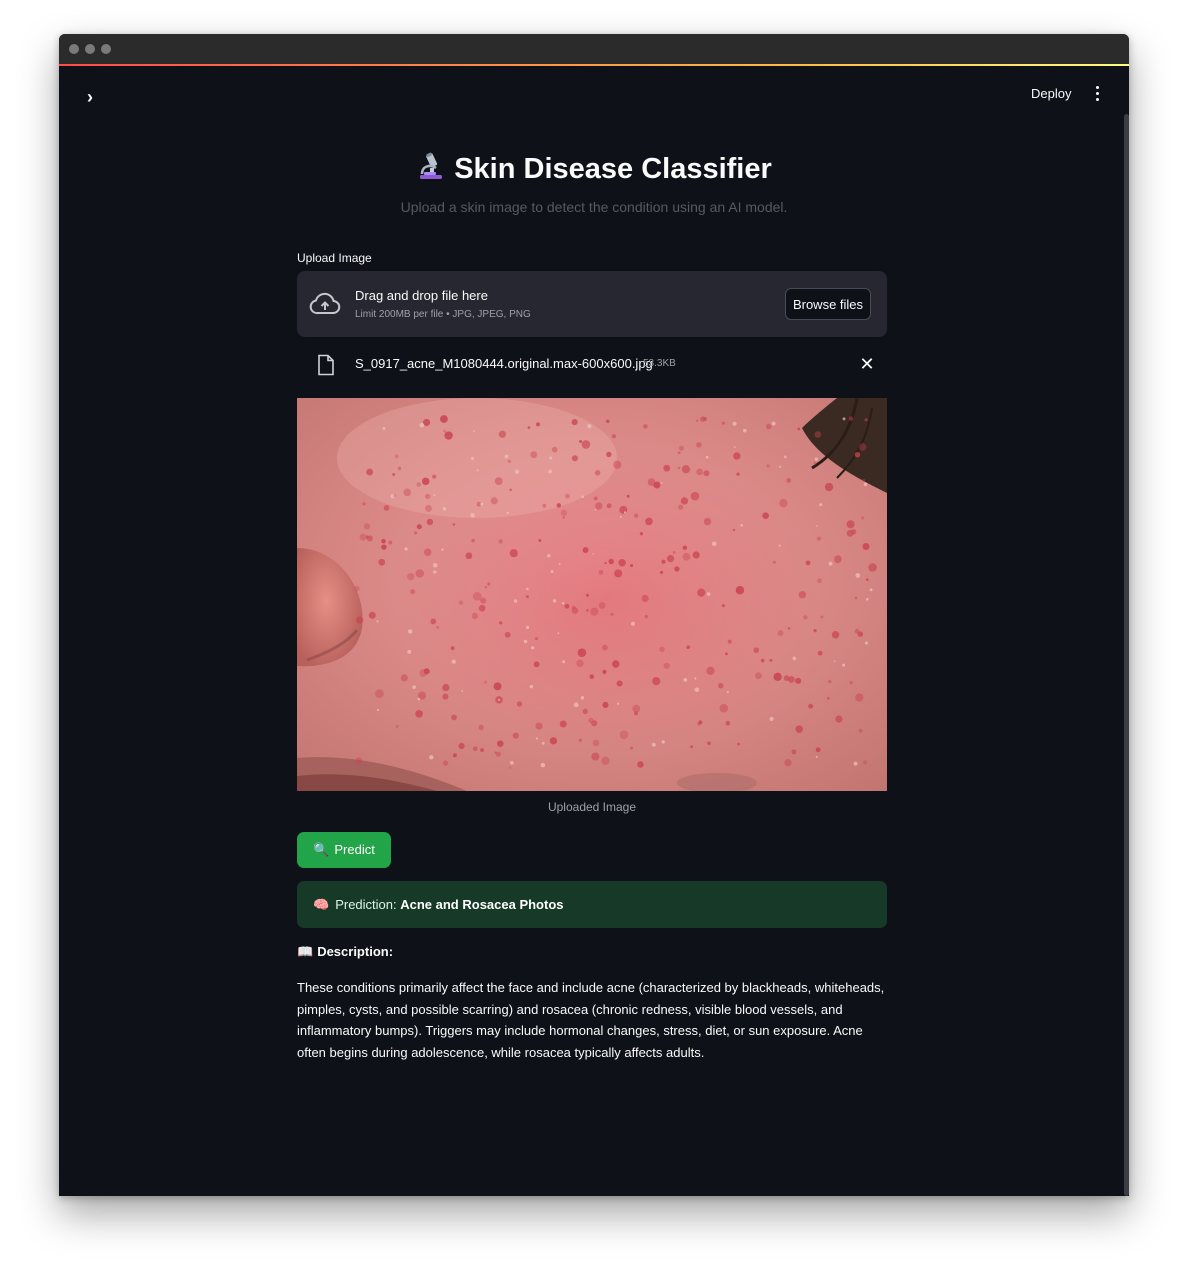 The width and height of the screenshot is (1188, 1280). What do you see at coordinates (482, 904) in the screenshot?
I see `prediction-value: Acne and Rosacea Photos` at bounding box center [482, 904].